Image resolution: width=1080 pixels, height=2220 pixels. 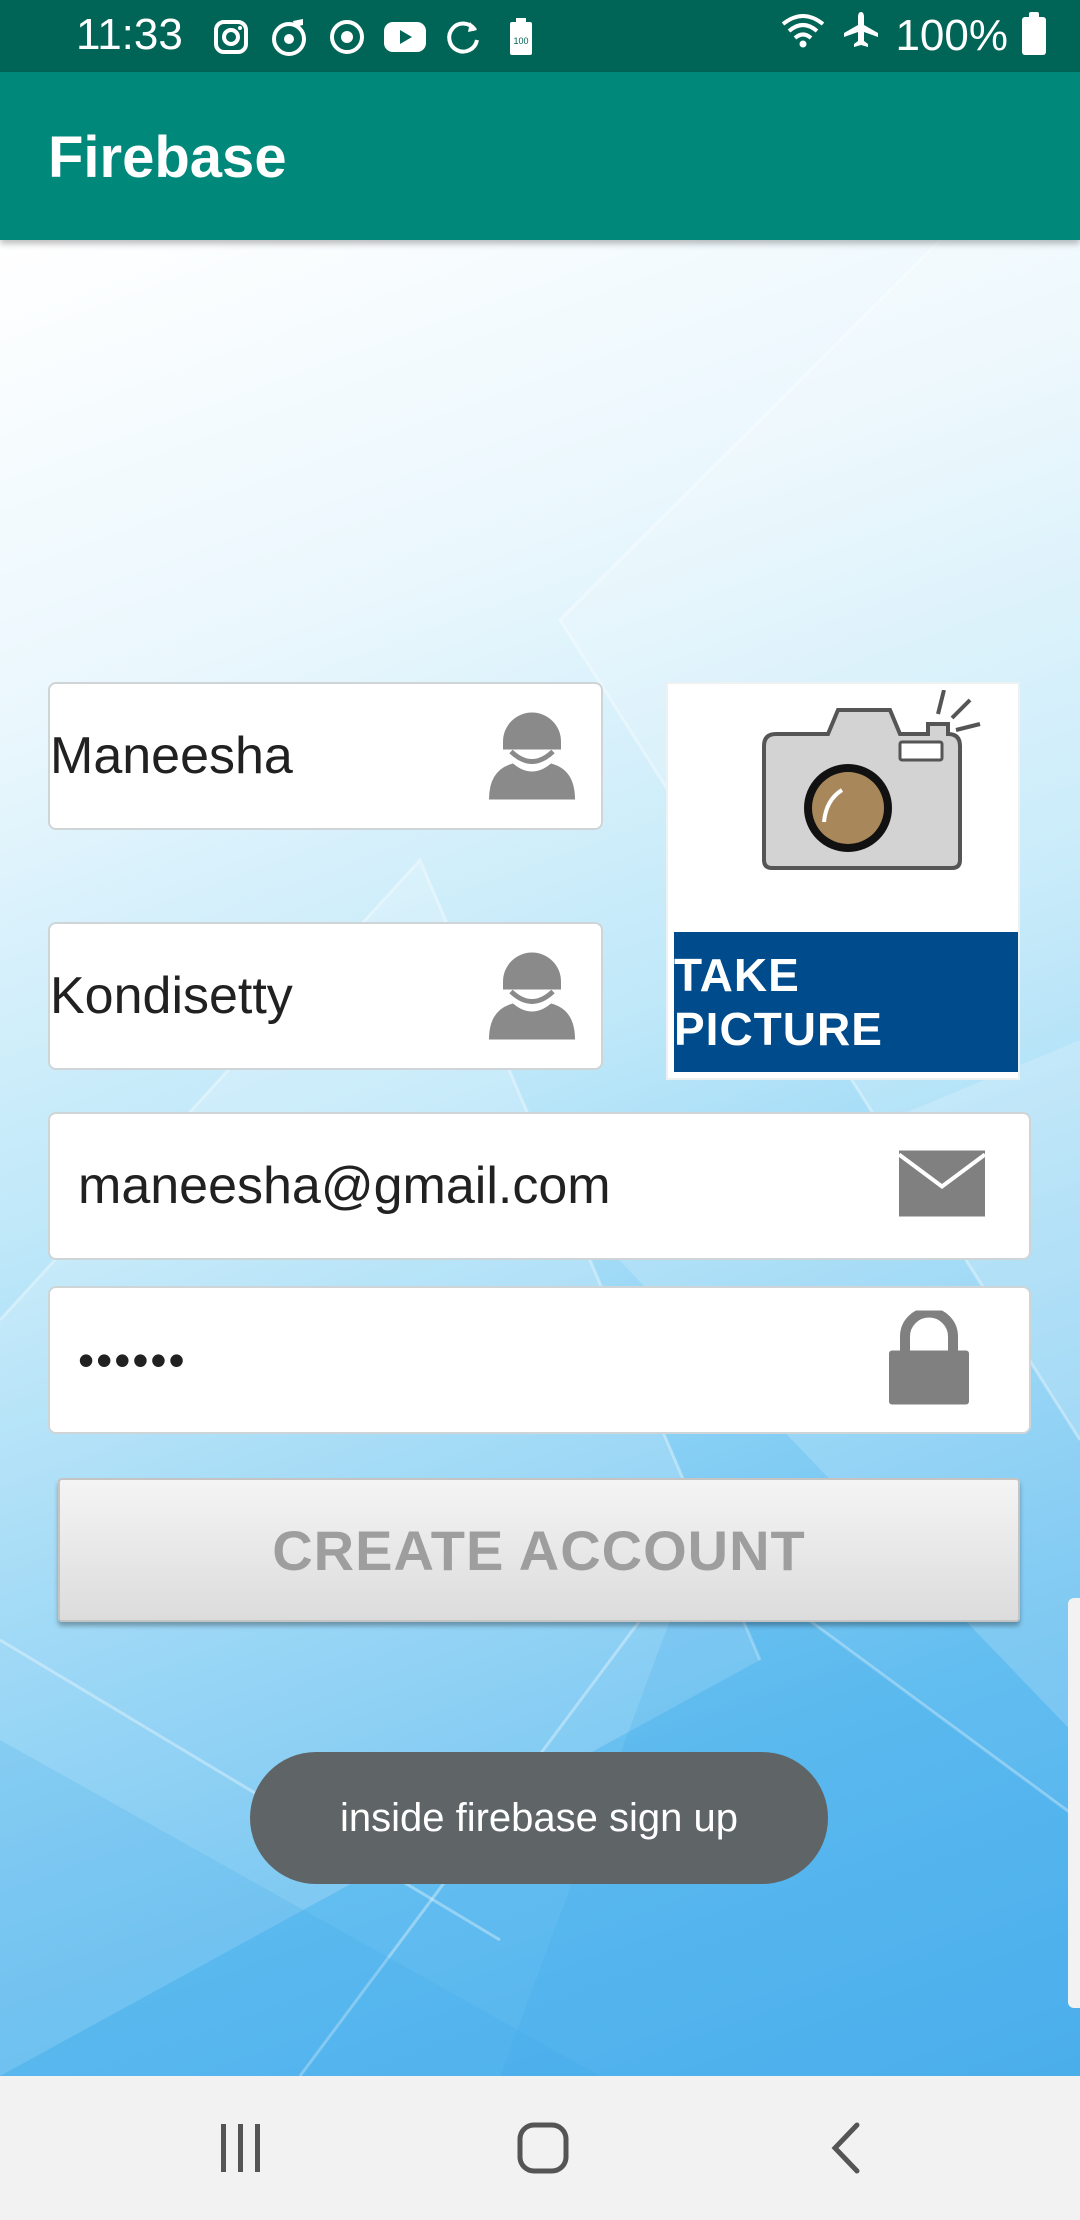 What do you see at coordinates (861, 35) in the screenshot?
I see `airplane-mode-icon` at bounding box center [861, 35].